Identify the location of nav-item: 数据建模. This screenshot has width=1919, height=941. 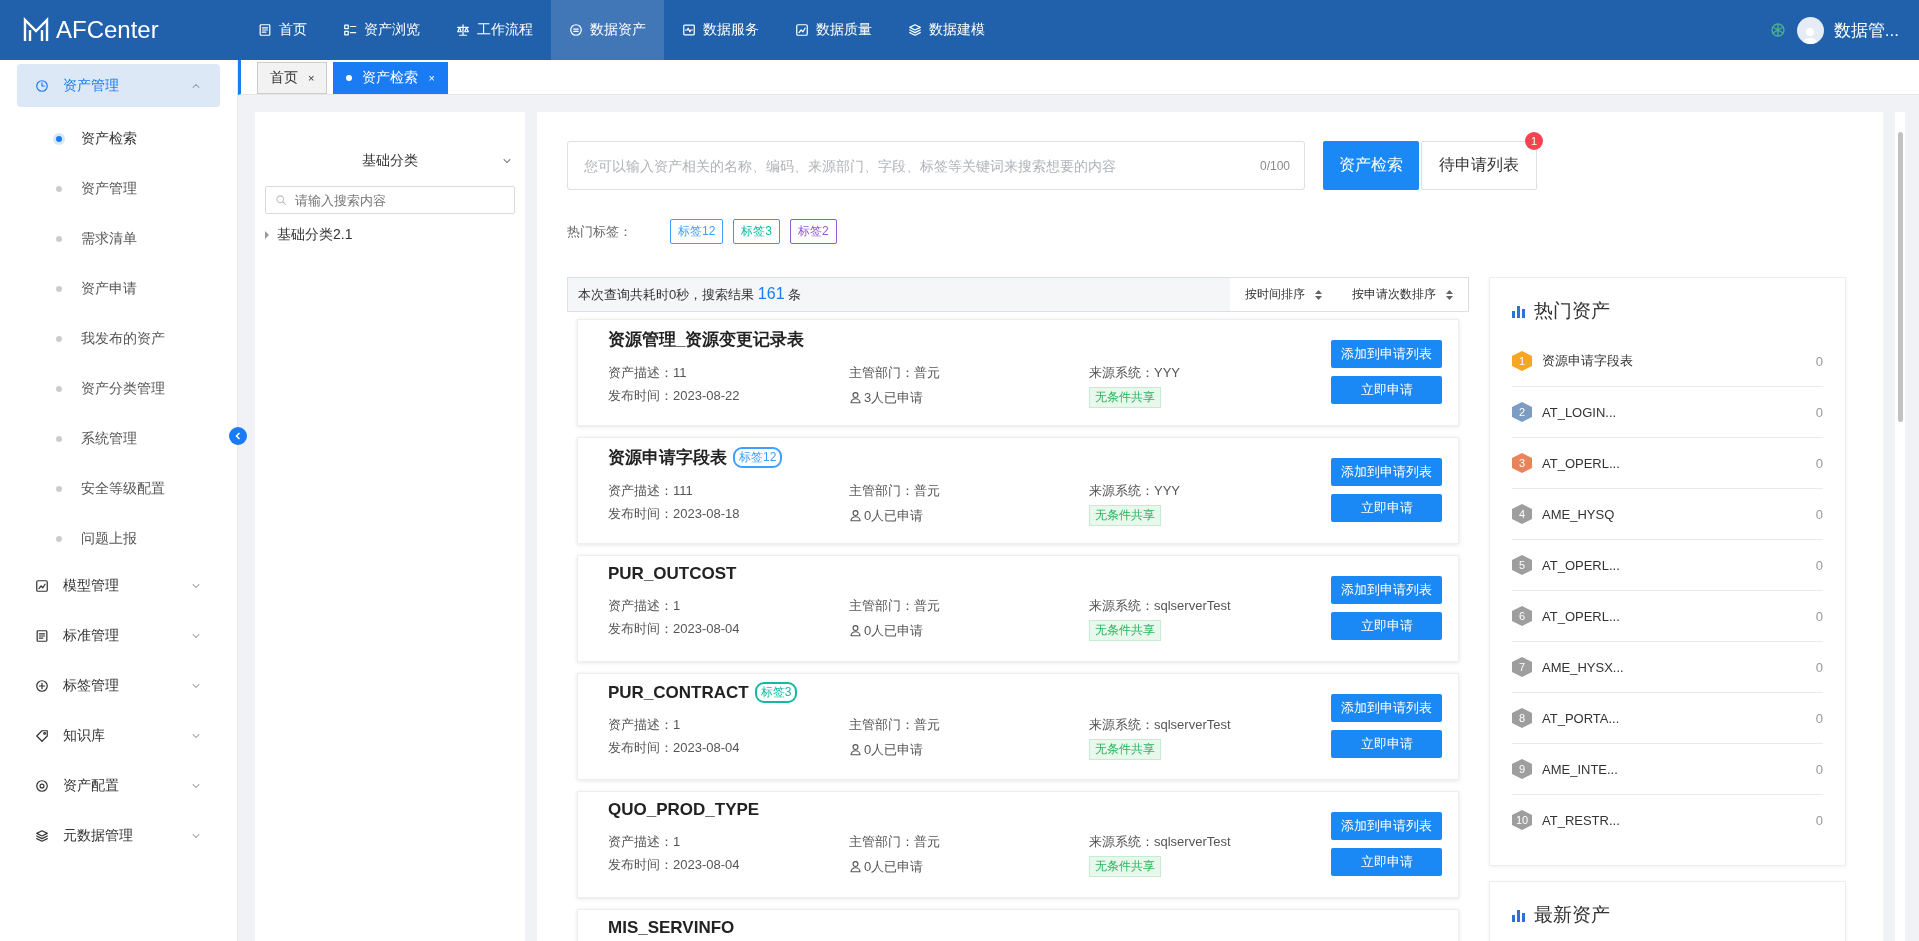
(946, 30).